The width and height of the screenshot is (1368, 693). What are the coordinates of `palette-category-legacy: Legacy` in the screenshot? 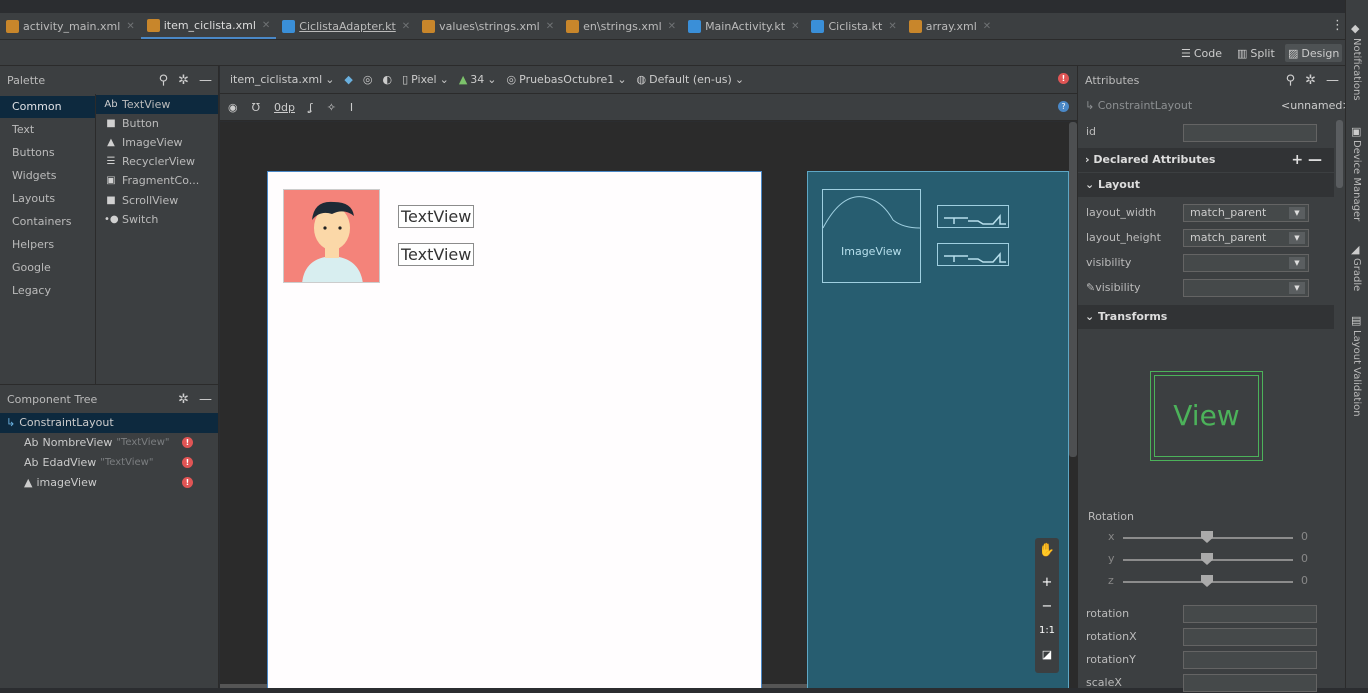 It's located at (47, 291).